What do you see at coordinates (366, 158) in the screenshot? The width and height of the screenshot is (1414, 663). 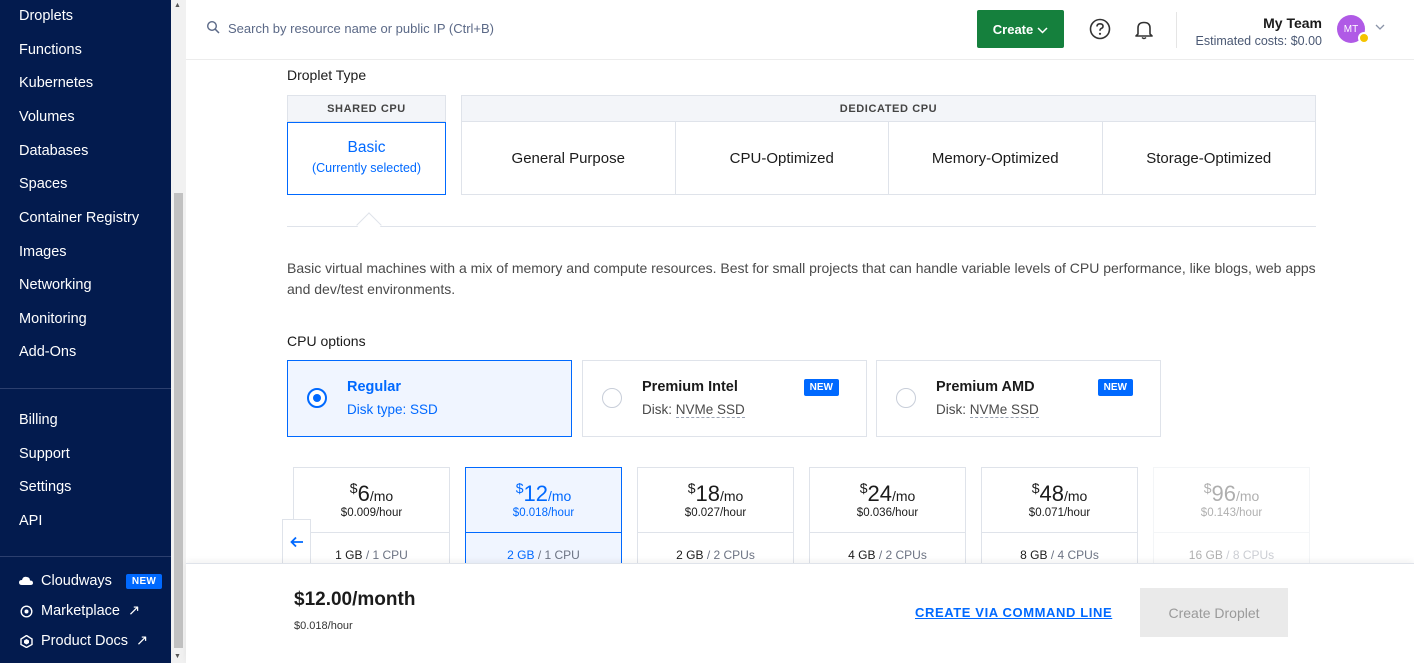 I see `basic-plan-card: Basic (Currently selected)` at bounding box center [366, 158].